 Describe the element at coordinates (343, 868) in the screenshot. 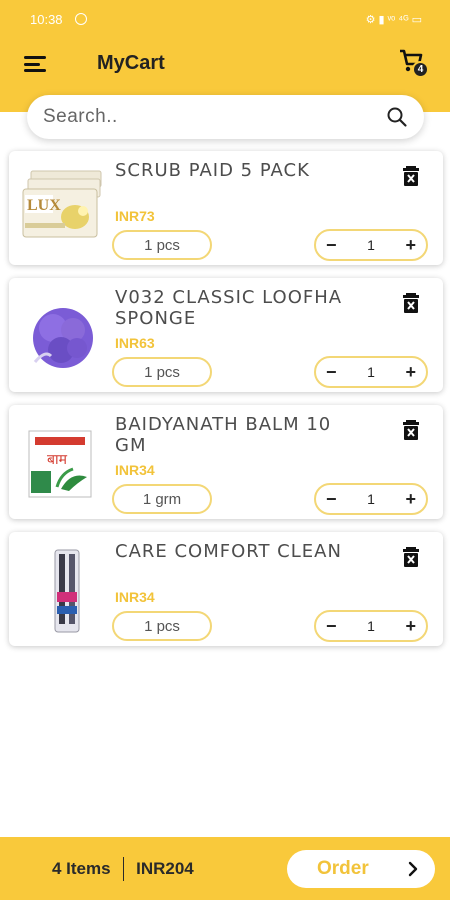

I see `order-button-label: Order` at that location.